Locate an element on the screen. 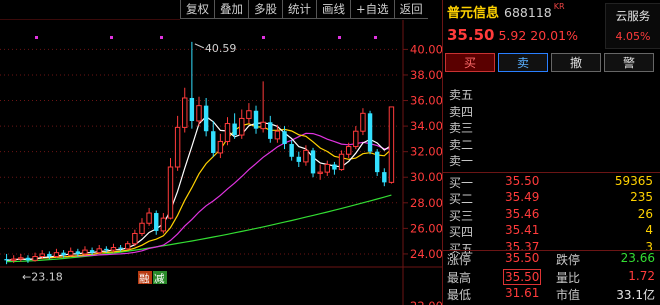  stock-name: 普元信息 is located at coordinates (473, 13).